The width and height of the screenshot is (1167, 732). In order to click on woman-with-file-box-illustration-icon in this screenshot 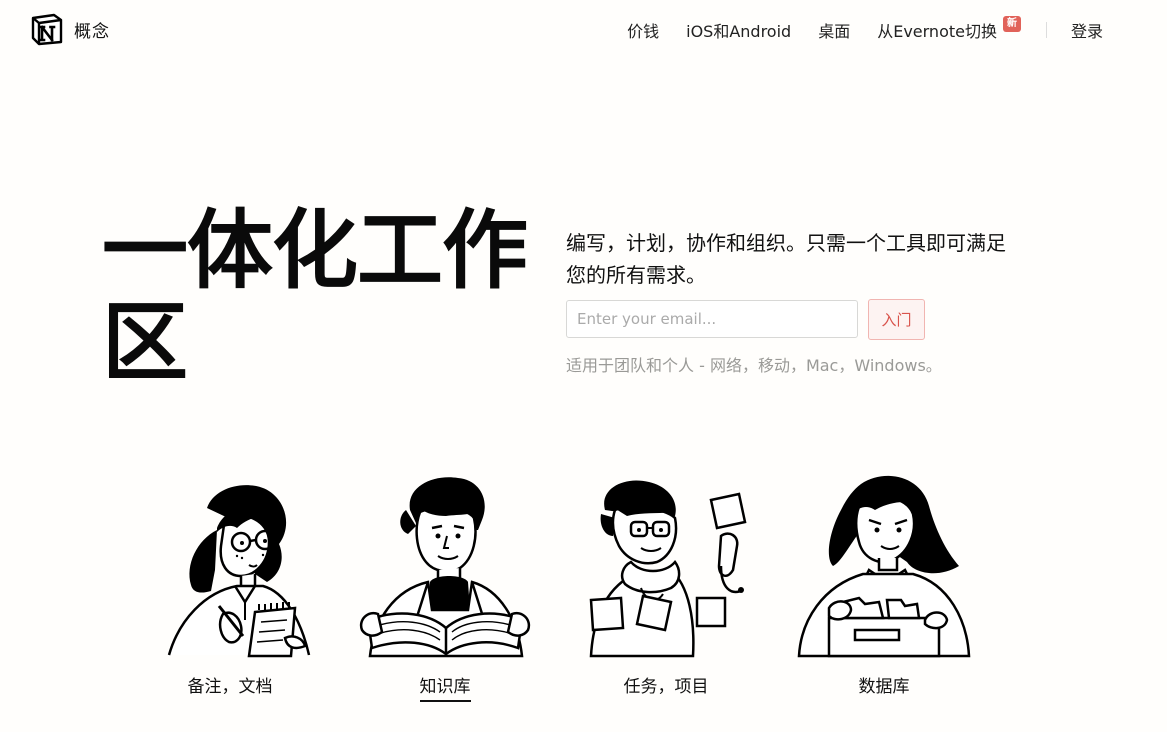, I will do `click(884, 566)`.